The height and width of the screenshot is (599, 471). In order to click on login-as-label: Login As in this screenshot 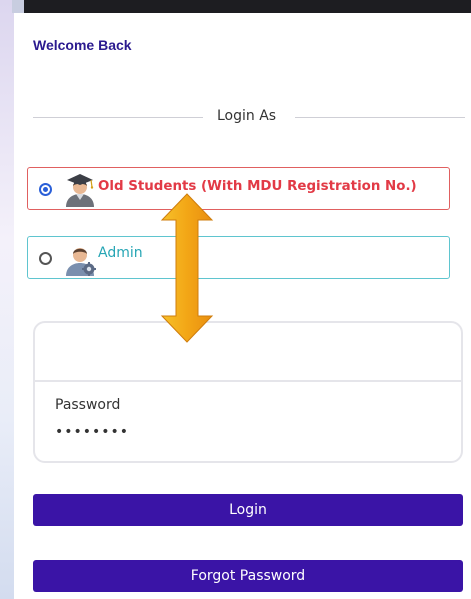, I will do `click(247, 116)`.